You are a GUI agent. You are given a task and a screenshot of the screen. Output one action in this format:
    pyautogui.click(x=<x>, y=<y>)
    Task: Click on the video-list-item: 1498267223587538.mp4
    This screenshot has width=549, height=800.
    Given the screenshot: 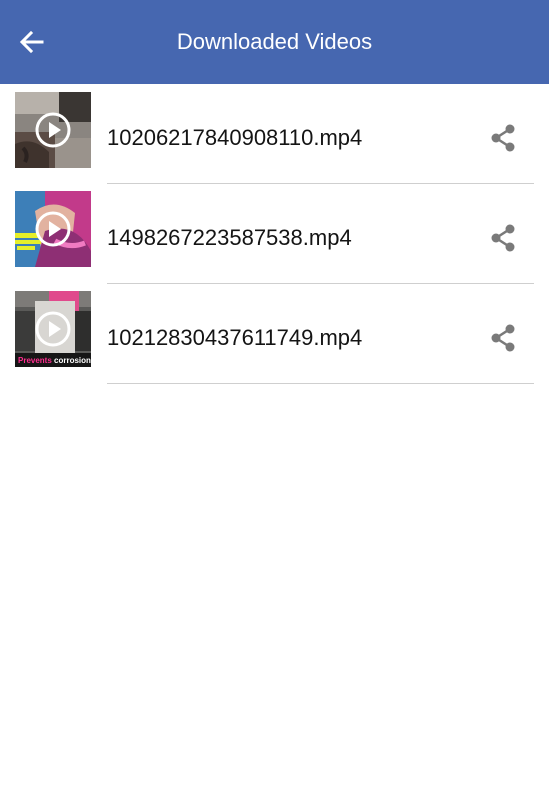 What is the action you would take?
    pyautogui.click(x=274, y=234)
    